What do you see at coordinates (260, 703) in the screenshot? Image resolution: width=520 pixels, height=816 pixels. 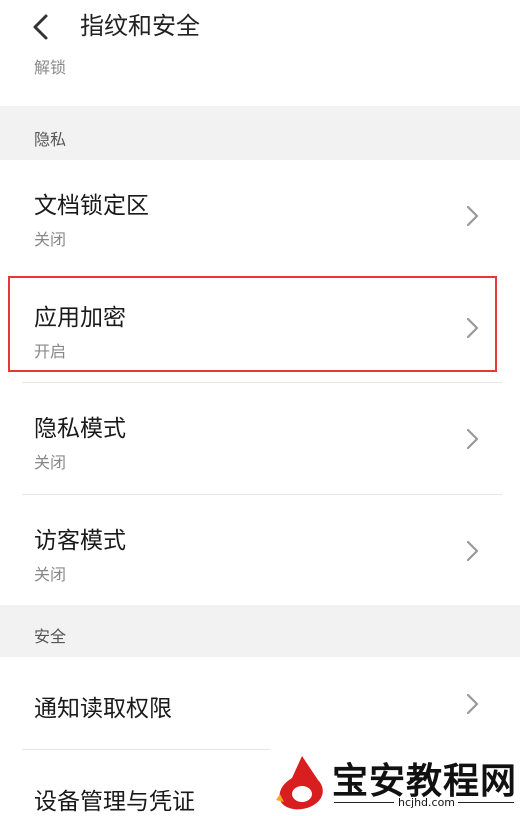 I see `list-item-notification-access: 通知读取权限` at bounding box center [260, 703].